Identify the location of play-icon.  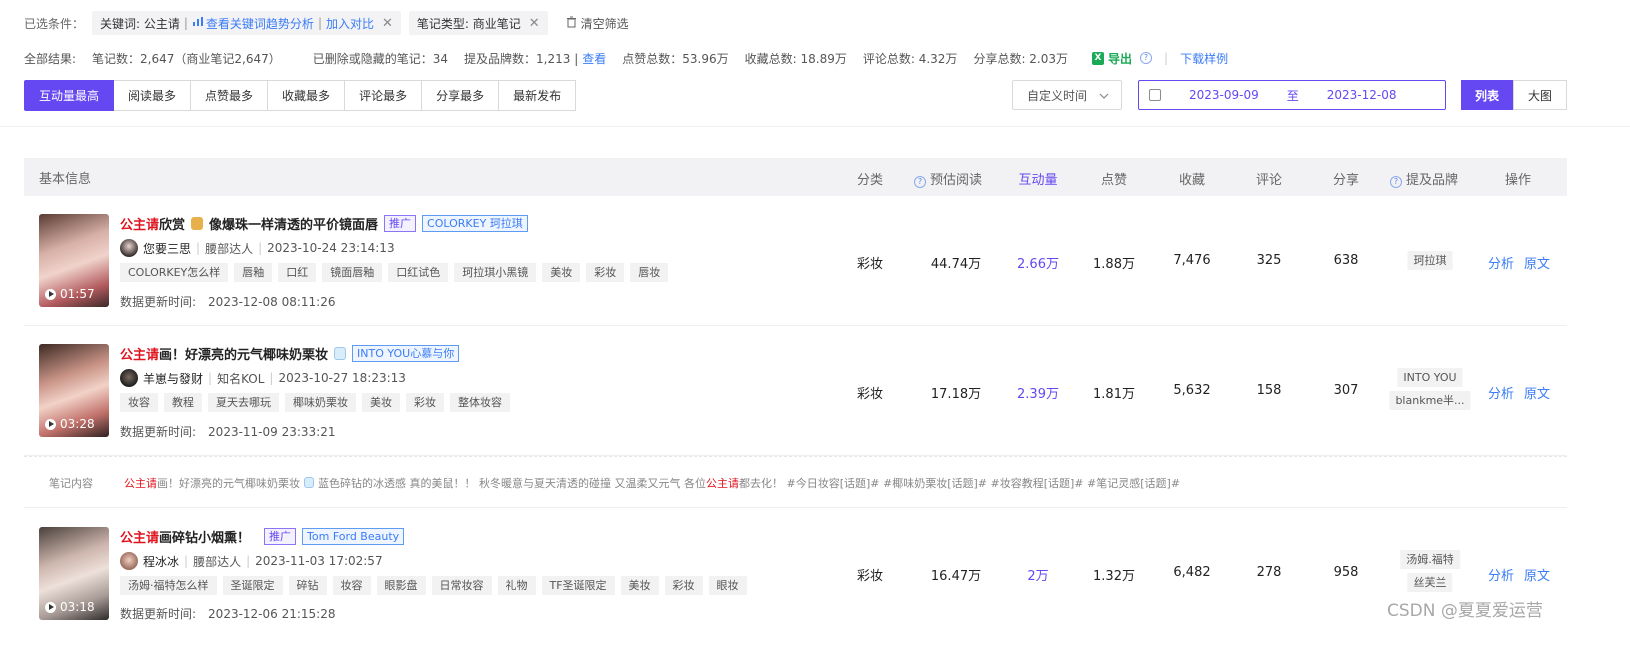
(50, 424).